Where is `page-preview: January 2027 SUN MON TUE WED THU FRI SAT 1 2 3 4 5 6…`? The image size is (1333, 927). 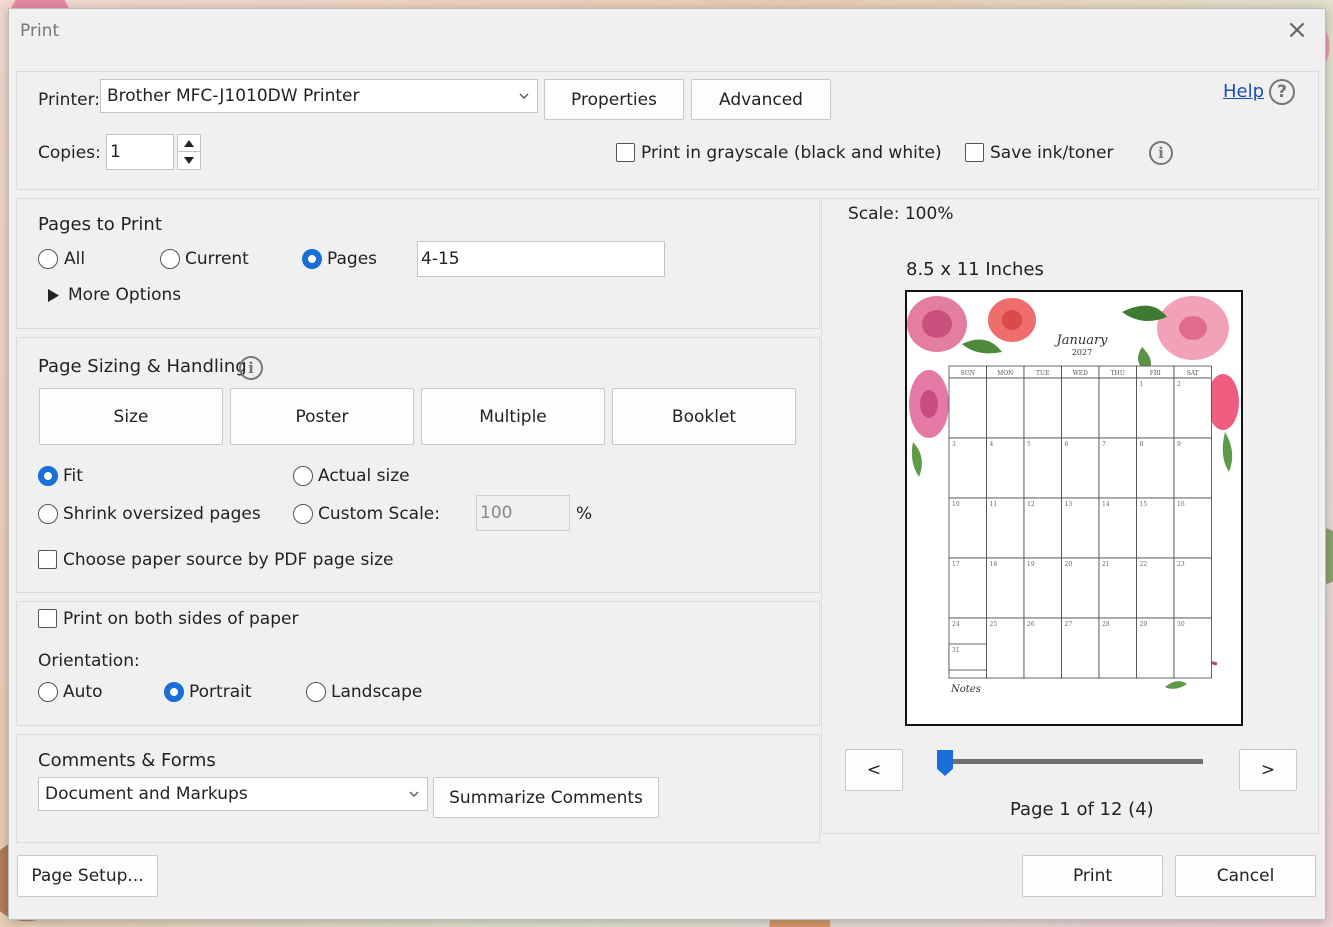
page-preview: January 2027 SUN MON TUE WED THU FRI SAT 1 2 3 4 5 6… is located at coordinates (1074, 508).